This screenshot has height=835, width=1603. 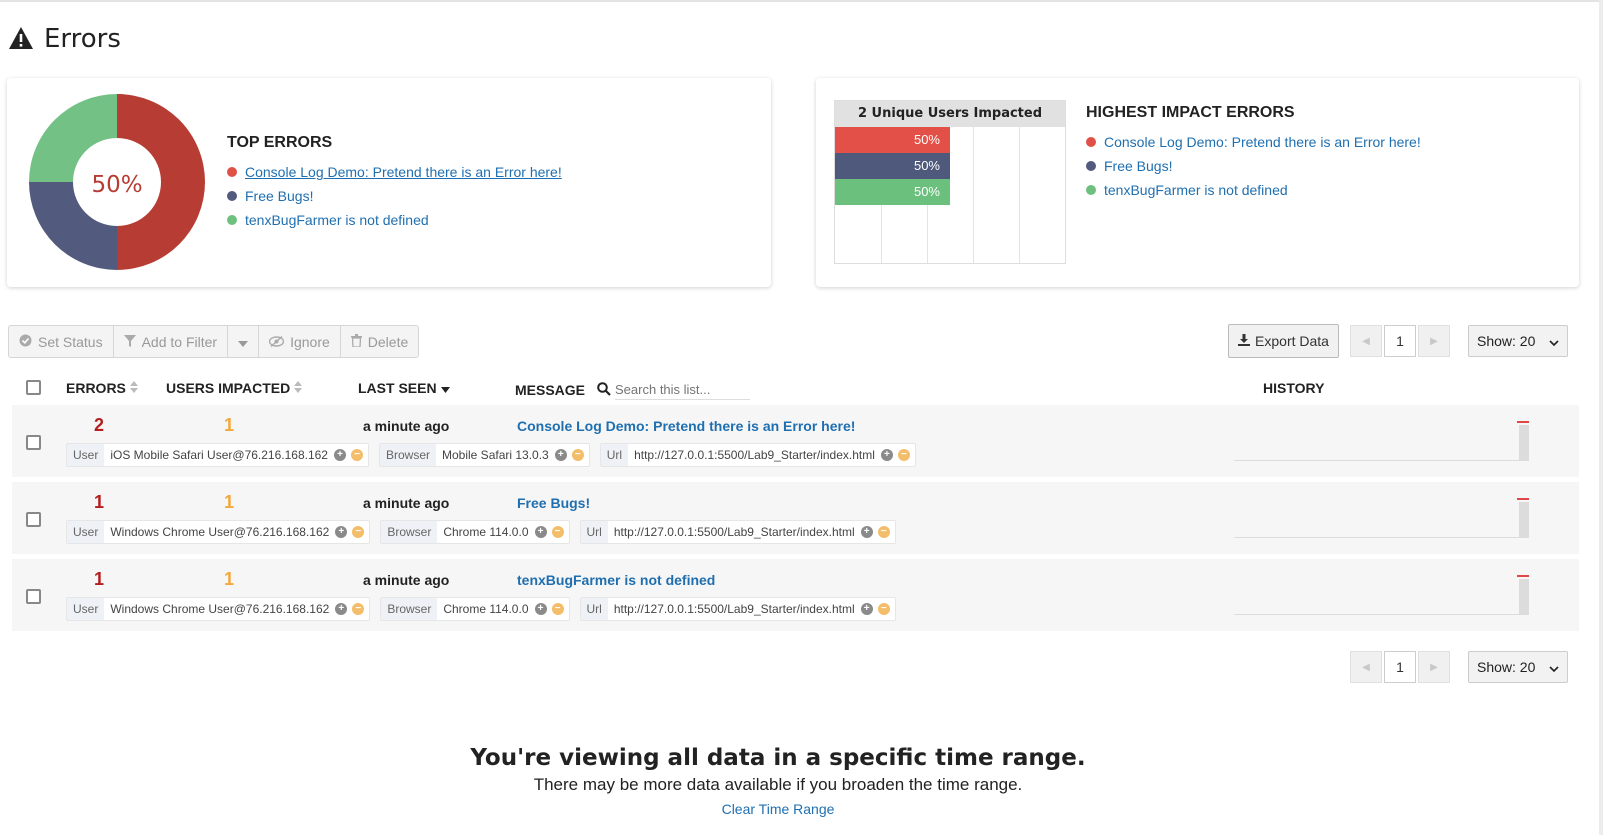 I want to click on search-icon, so click(x=604, y=390).